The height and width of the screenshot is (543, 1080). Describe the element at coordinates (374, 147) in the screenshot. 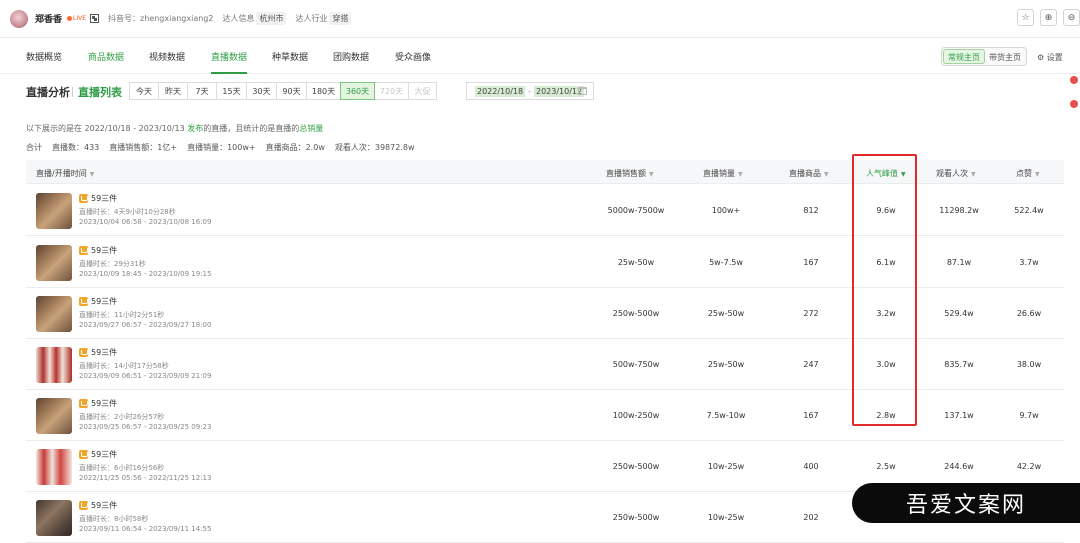

I see `summary-viewers: 观看人次：39872.8w` at that location.